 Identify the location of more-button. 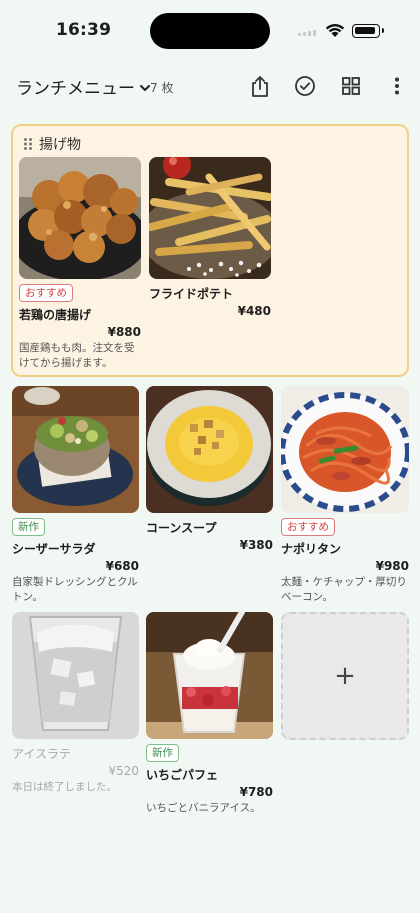
(397, 86).